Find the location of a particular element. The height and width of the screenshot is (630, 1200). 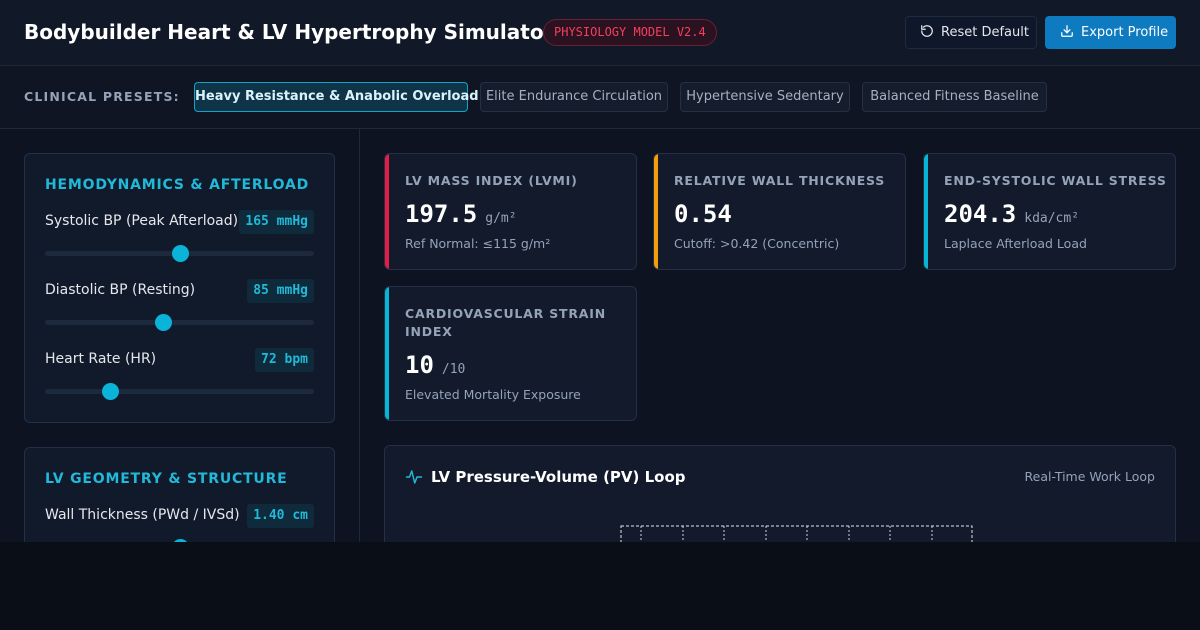

metric-value-row: 204.3 kda/cm² is located at coordinates (1011, 214).